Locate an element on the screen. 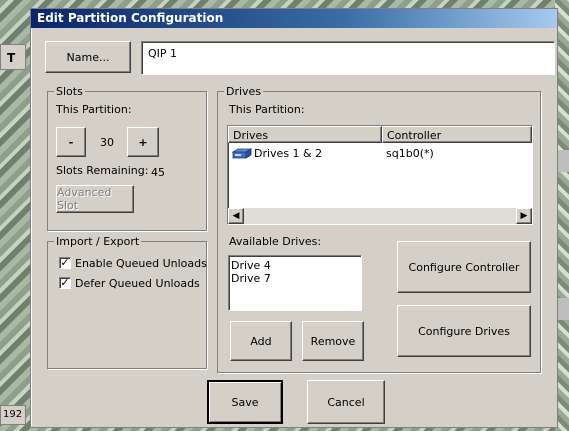 Image resolution: width=569 pixels, height=431 pixels. available-drives-label: Available Drives: is located at coordinates (275, 241).